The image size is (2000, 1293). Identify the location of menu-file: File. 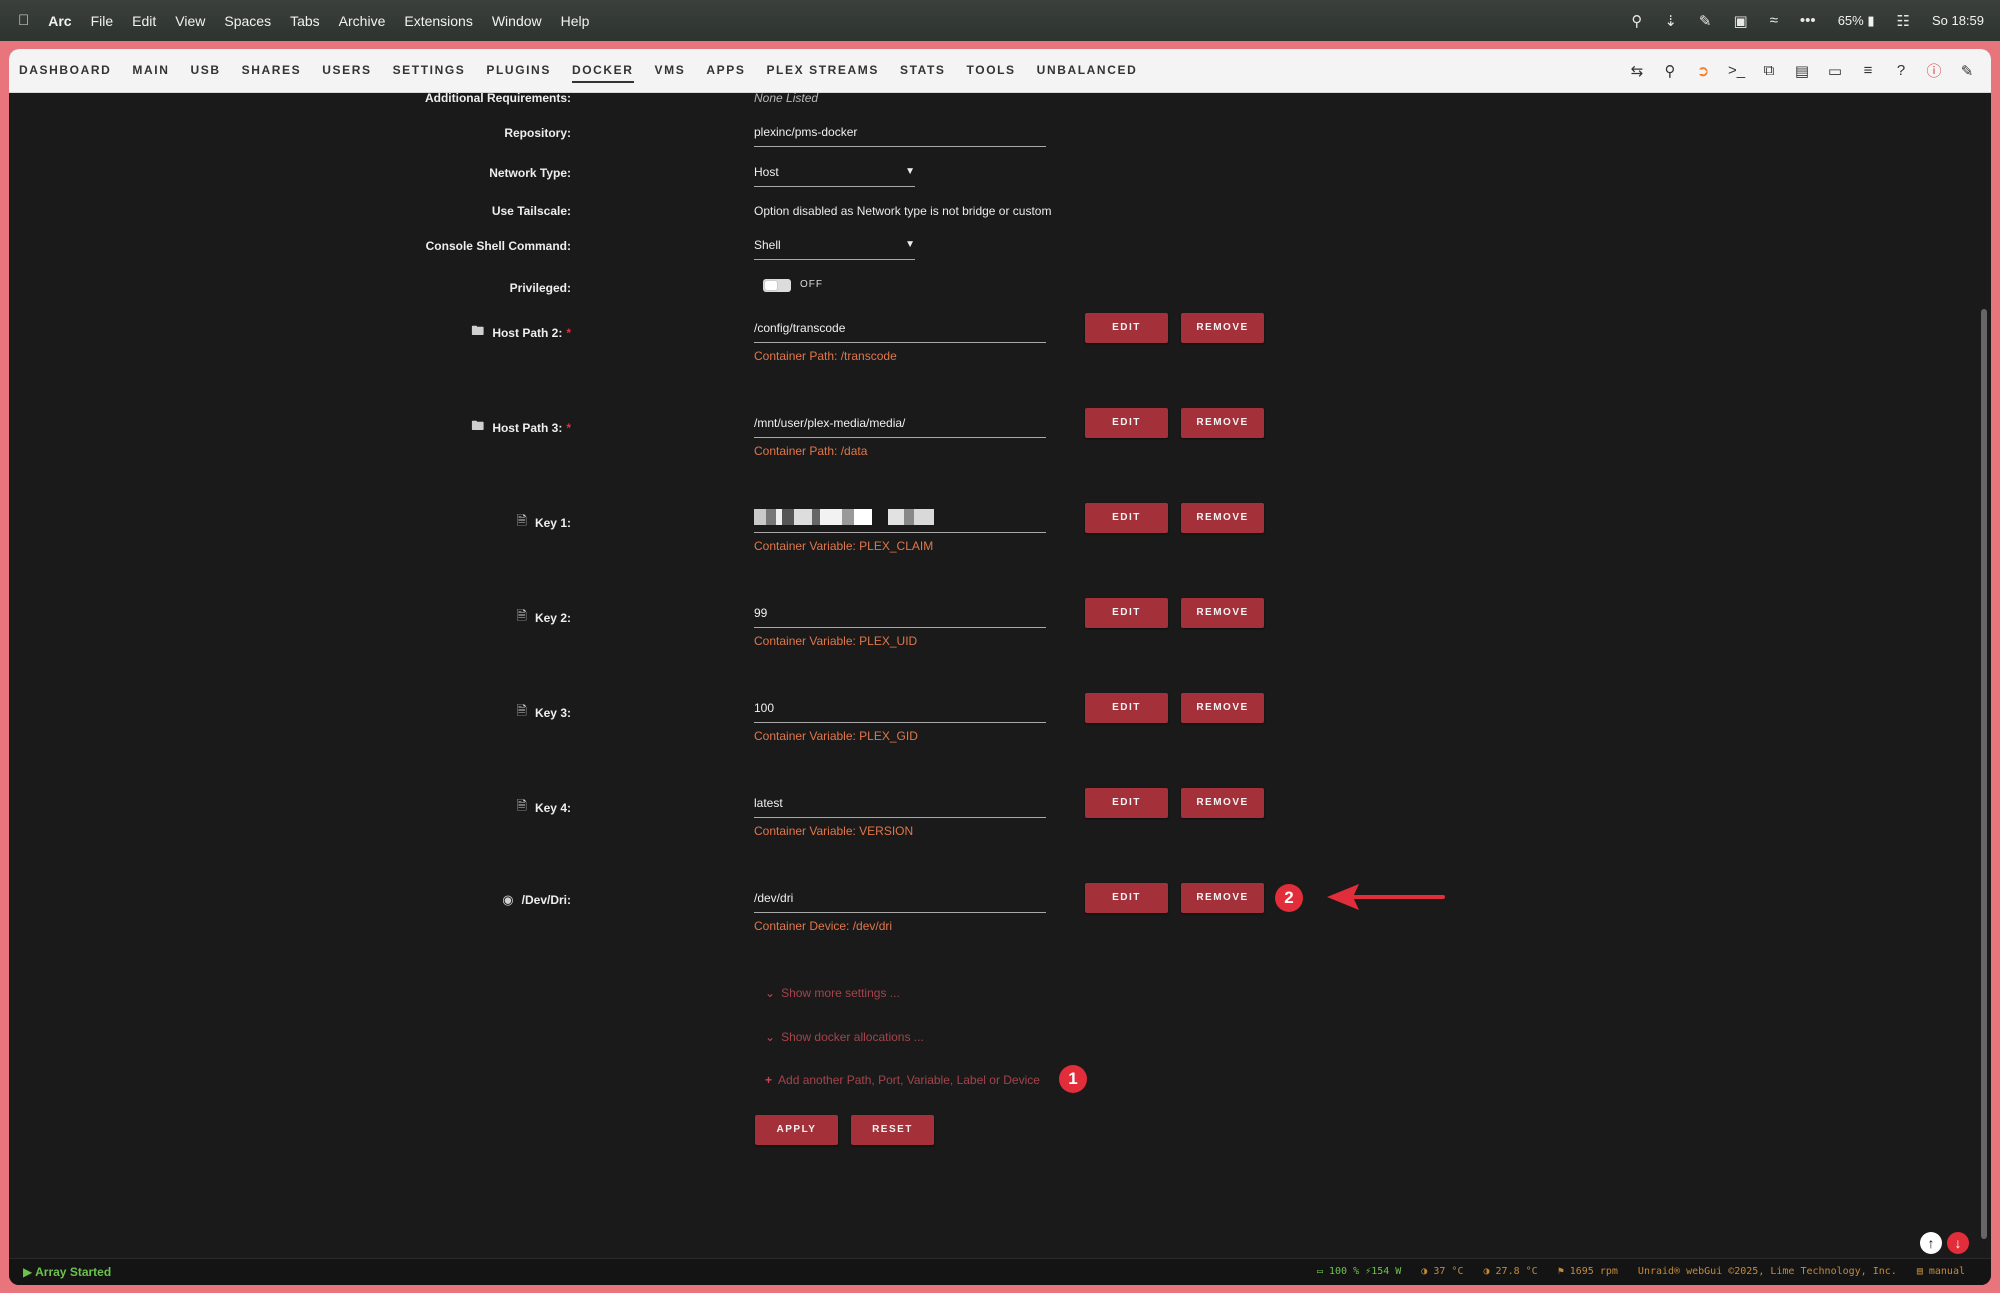
(102, 21).